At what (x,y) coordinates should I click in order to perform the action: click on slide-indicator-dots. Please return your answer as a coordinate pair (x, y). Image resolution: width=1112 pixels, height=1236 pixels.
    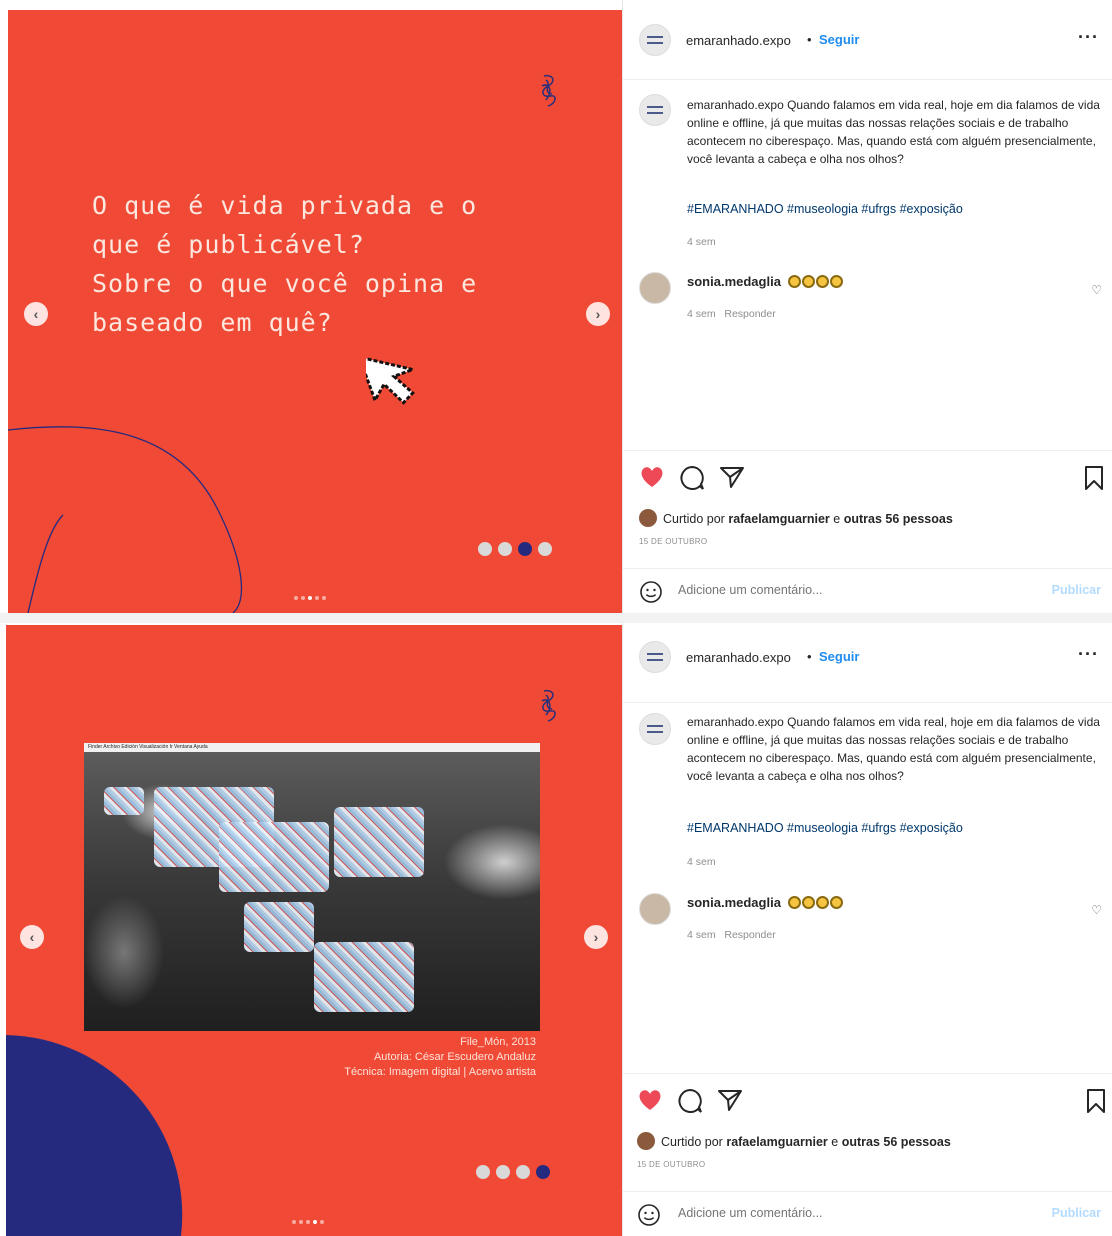
    Looking at the image, I should click on (515, 549).